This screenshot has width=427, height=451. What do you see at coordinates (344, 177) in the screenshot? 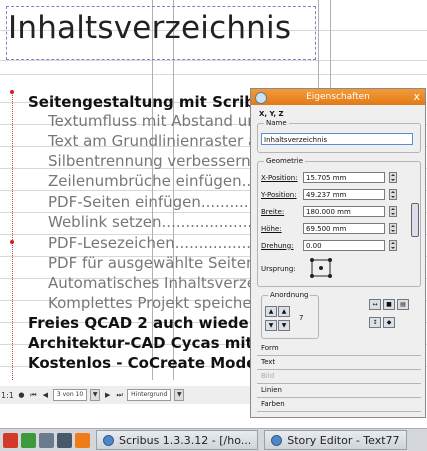
I see `x-position-field: 15.705 mm` at bounding box center [344, 177].